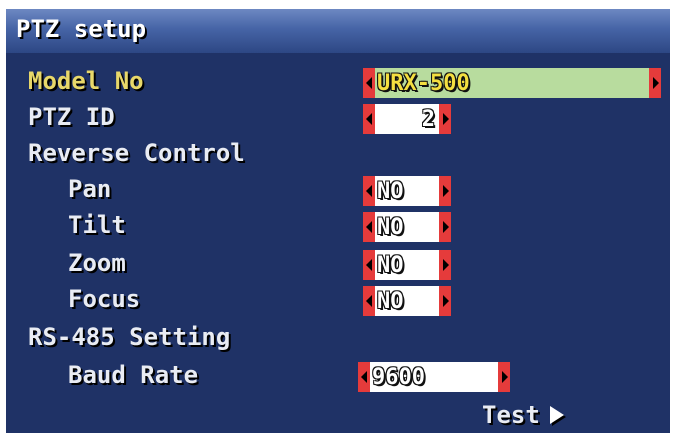 This screenshot has height=439, width=676. What do you see at coordinates (511, 415) in the screenshot?
I see `test-button-label: Test` at bounding box center [511, 415].